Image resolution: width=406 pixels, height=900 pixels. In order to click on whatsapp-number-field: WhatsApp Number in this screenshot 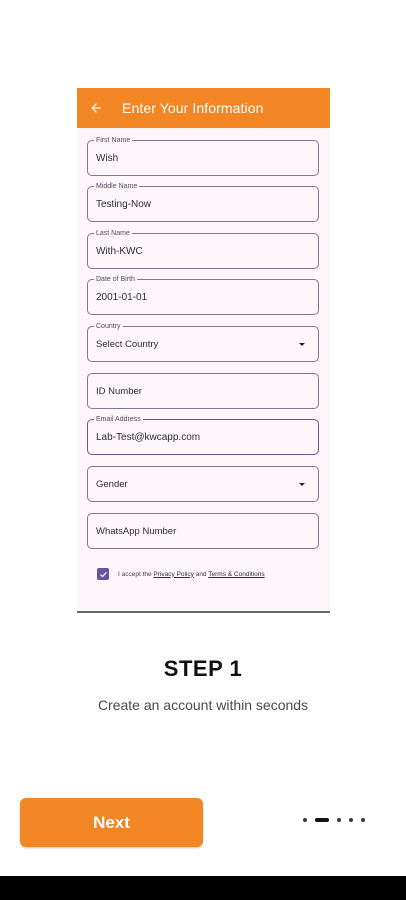, I will do `click(203, 531)`.